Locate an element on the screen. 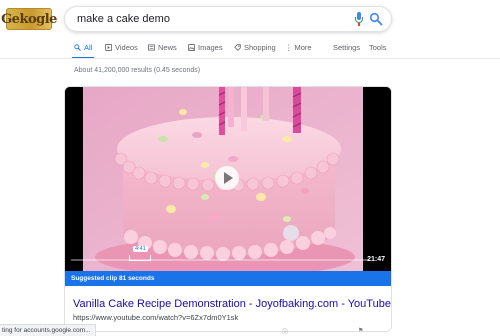  more-dots-icon: ⋮ is located at coordinates (288, 47).